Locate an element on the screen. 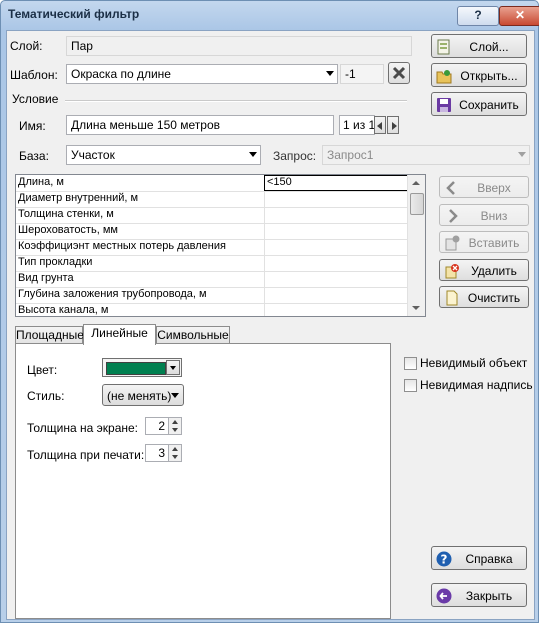 The image size is (539, 623). screen-width-stepper: 2 is located at coordinates (164, 426).